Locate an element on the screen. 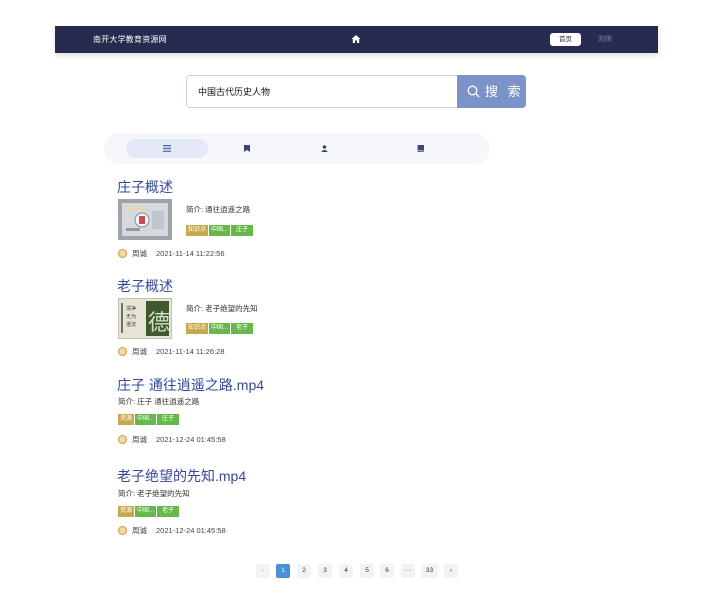  svg-text: 无为 is located at coordinates (131, 316).